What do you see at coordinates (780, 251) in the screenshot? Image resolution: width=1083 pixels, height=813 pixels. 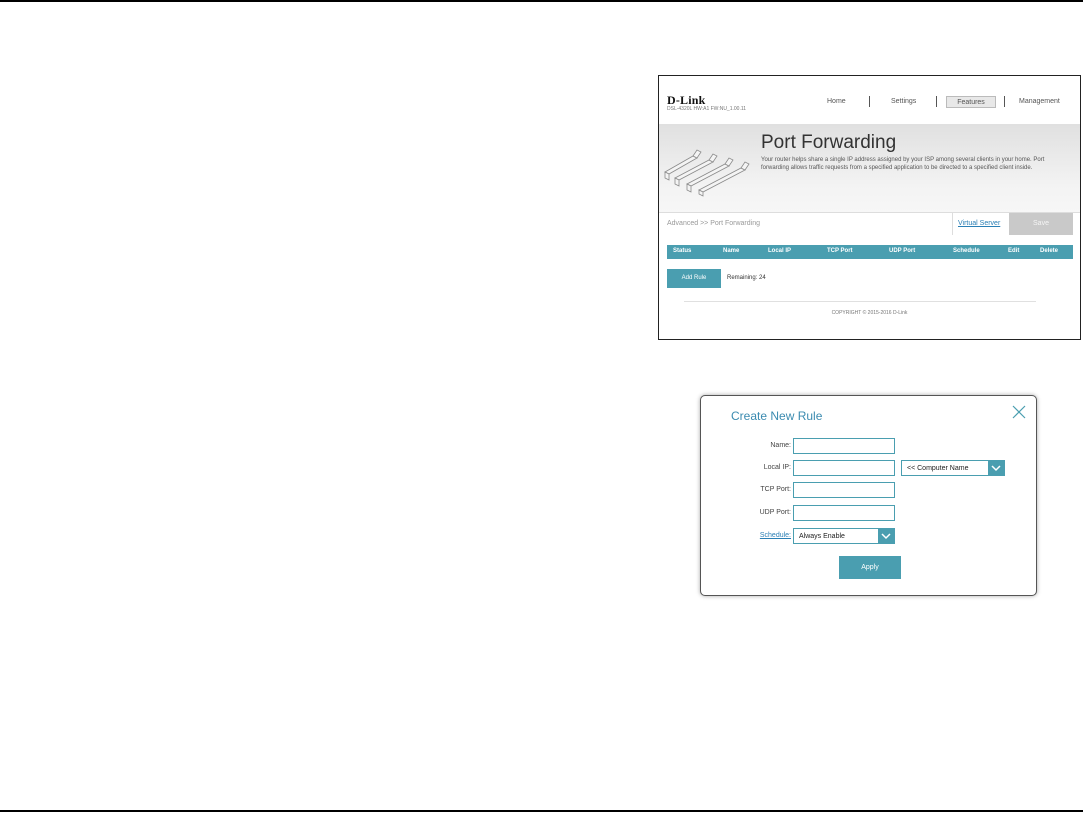 I see `column-header-local-ip: Local IP` at bounding box center [780, 251].